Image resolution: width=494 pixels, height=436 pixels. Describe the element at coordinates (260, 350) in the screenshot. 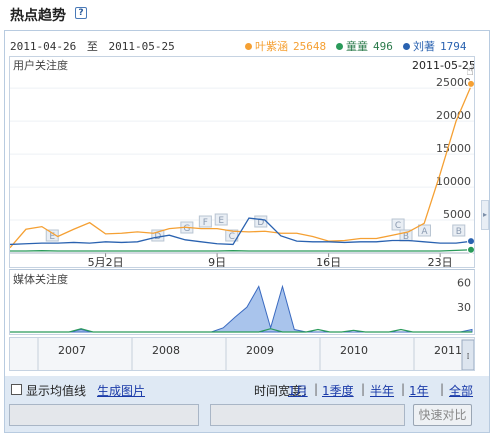

I see `timeline-year-label: 2009` at that location.